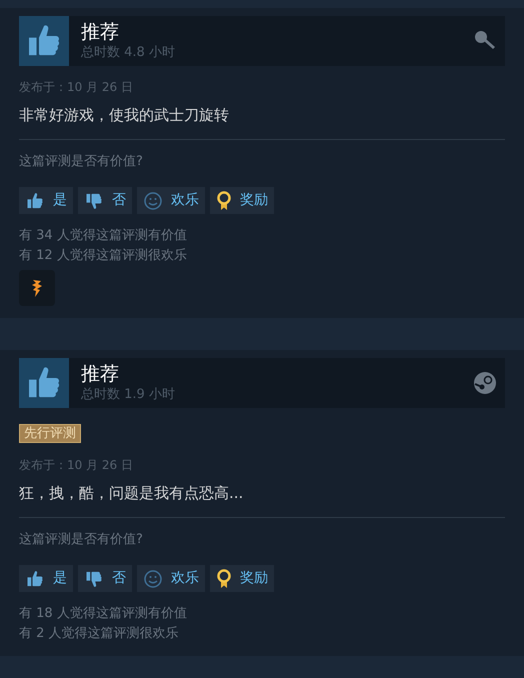  What do you see at coordinates (128, 52) in the screenshot?
I see `playtime-text: 总时数 4.8 小时` at bounding box center [128, 52].